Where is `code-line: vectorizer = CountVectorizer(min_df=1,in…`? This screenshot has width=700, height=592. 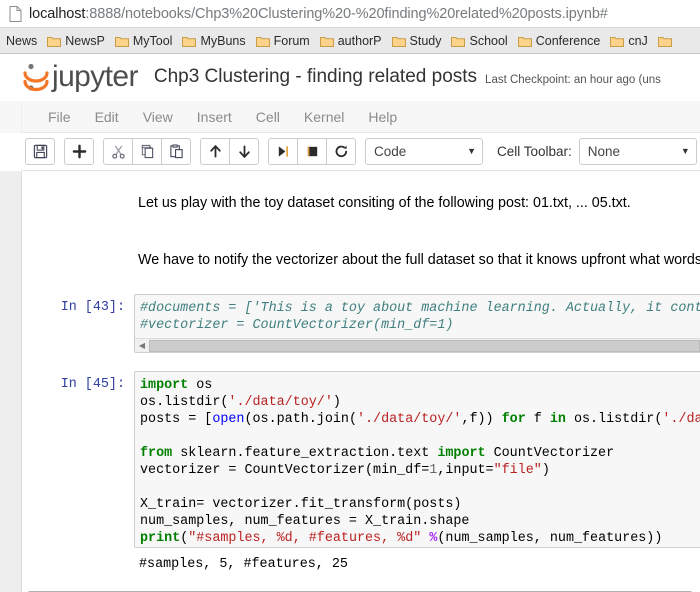 code-line: vectorizer = CountVectorizer(min_df=1,in… is located at coordinates (345, 471).